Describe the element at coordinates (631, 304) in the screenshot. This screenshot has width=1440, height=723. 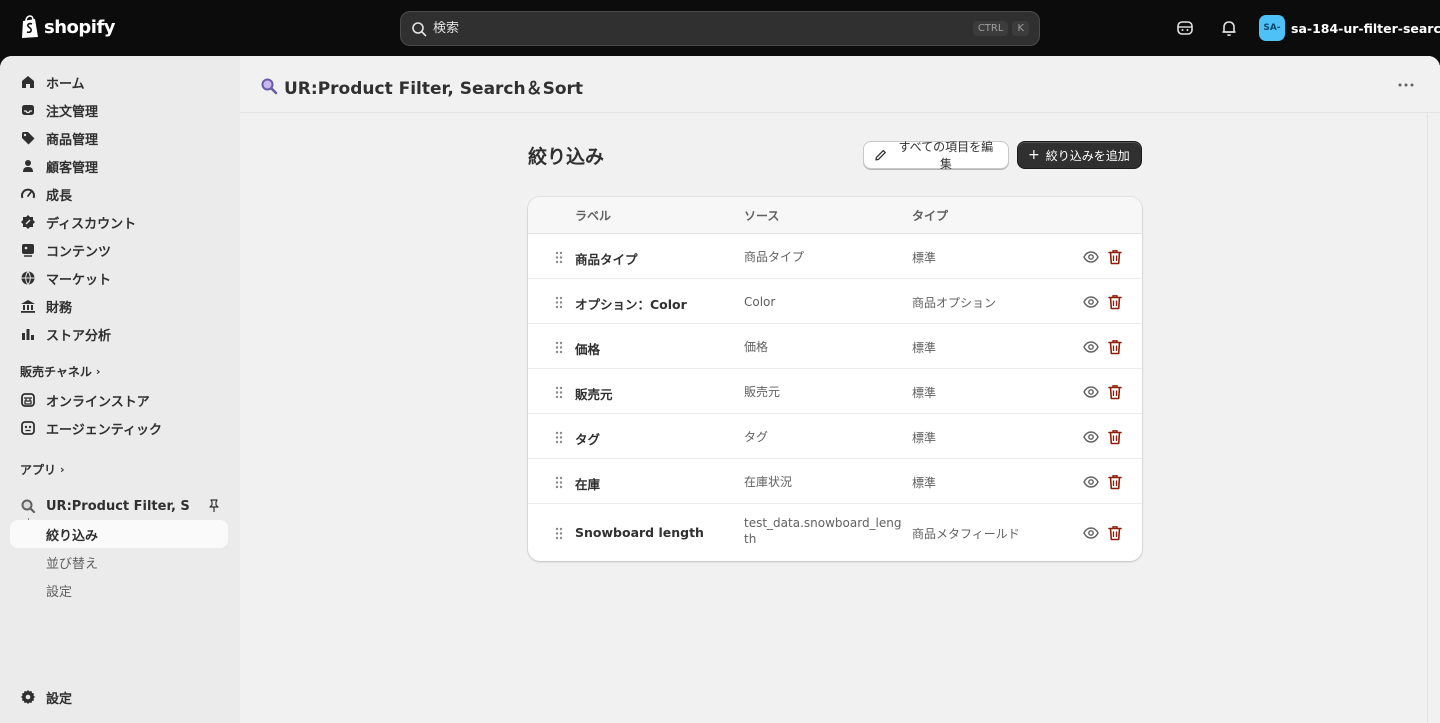
I see `cell-label: オプション：Color` at that location.